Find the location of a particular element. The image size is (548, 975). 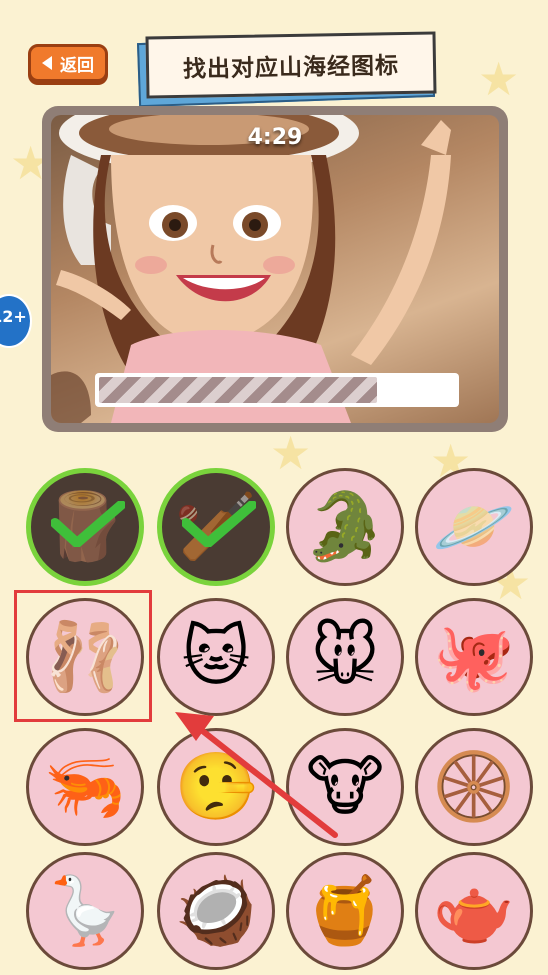

mouse-icon: 🐭 is located at coordinates (345, 656).